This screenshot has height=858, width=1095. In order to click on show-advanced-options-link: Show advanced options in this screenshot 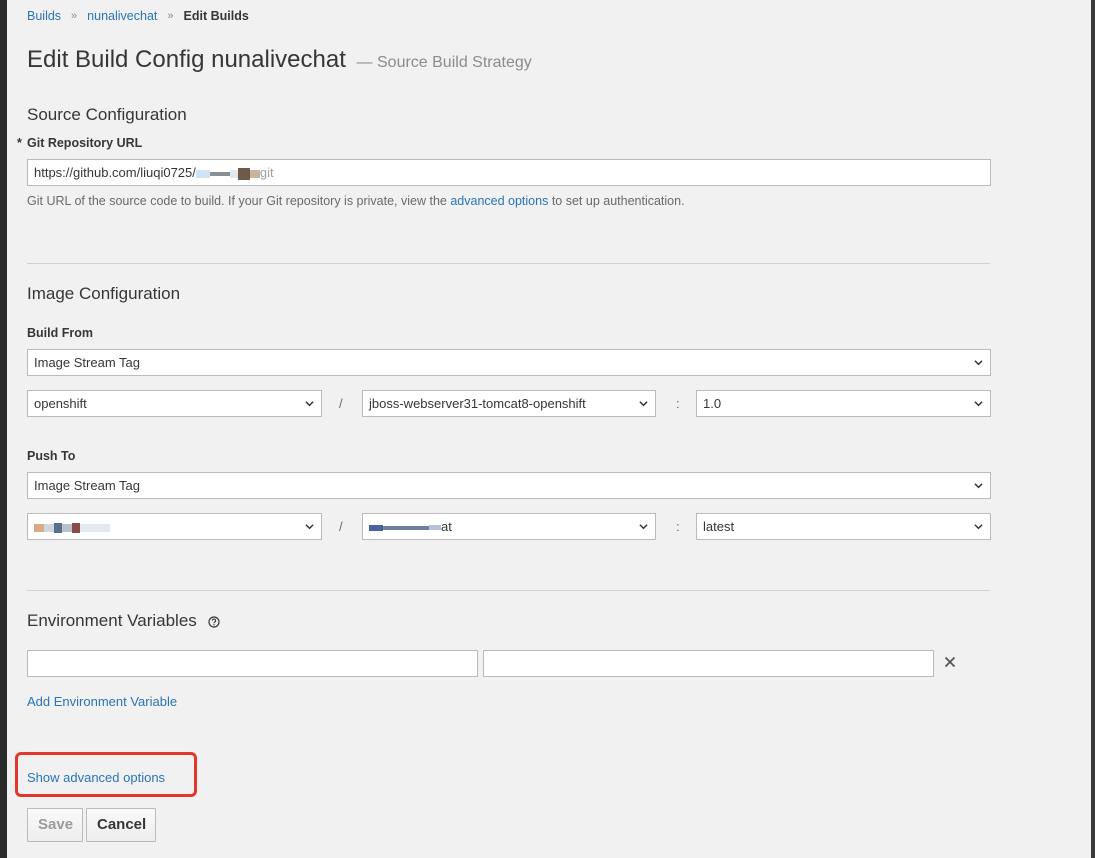, I will do `click(96, 777)`.